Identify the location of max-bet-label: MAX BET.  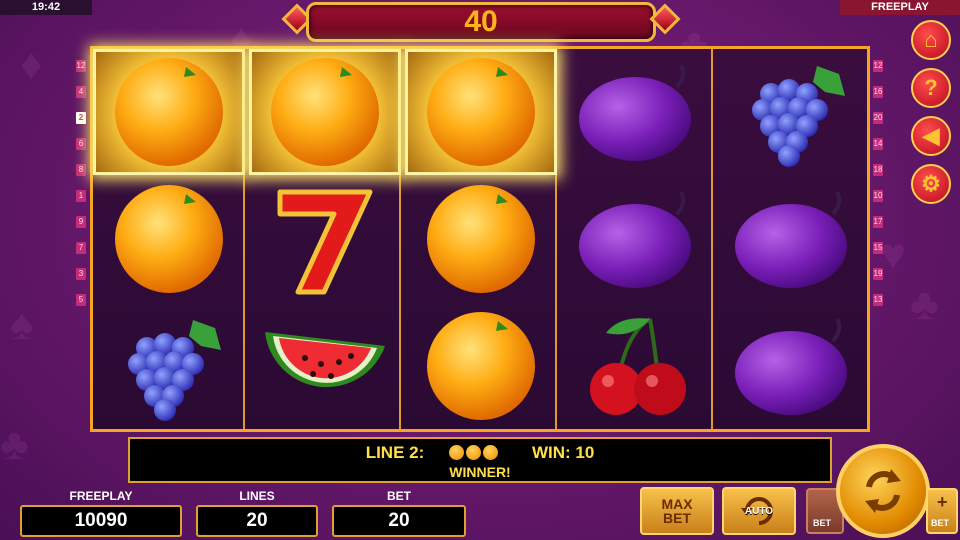
(677, 511).